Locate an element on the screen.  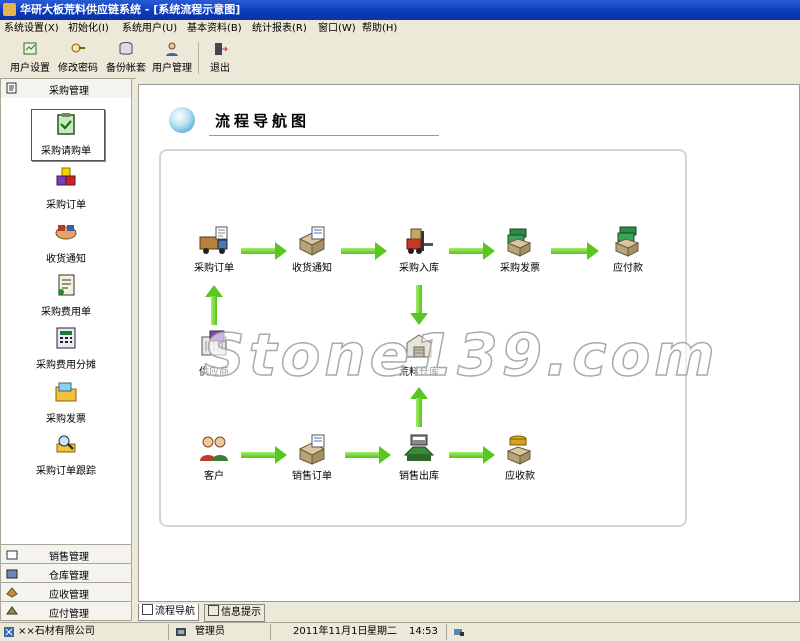
node-receiving-notice: 收货通知 is located at coordinates (312, 250).